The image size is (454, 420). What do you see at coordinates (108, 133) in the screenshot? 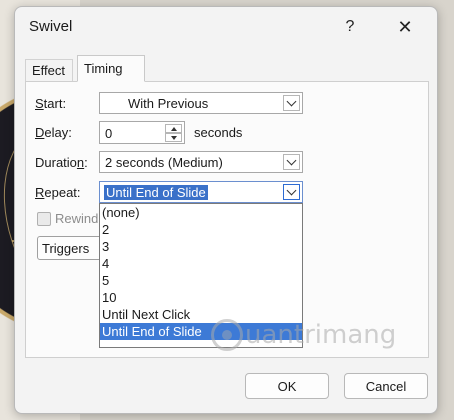
I see `delay-value: 0` at bounding box center [108, 133].